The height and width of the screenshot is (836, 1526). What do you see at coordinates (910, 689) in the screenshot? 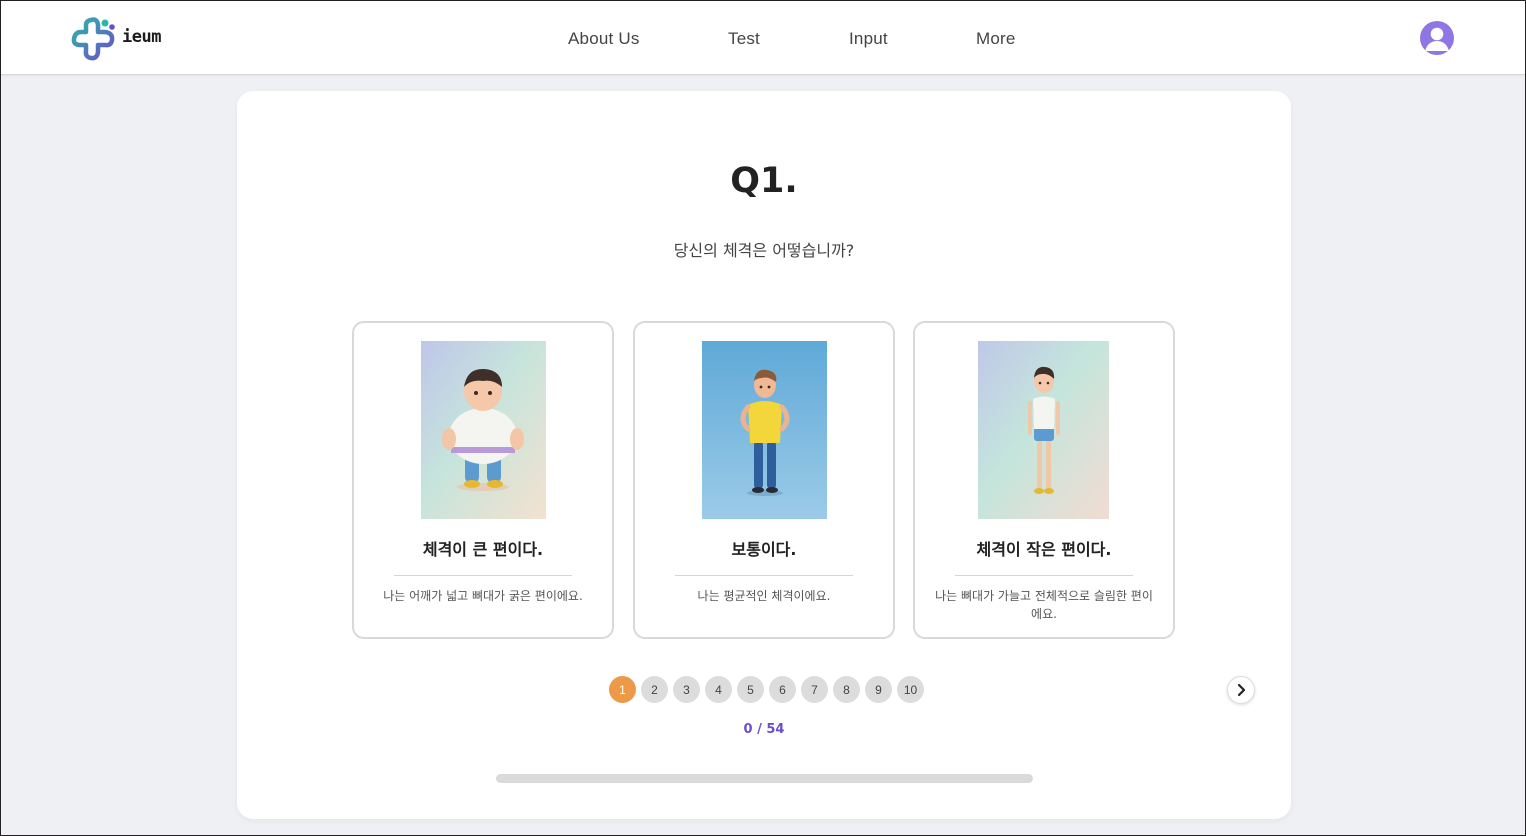
I see `page-button-10: 10` at bounding box center [910, 689].